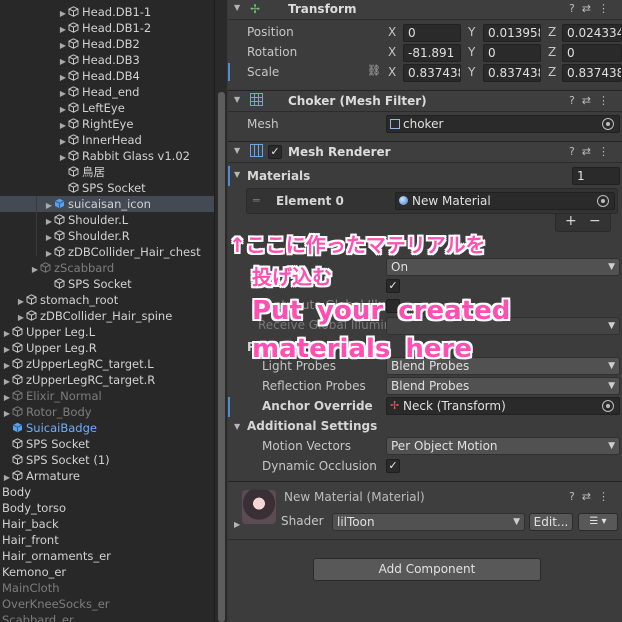  Describe the element at coordinates (503, 406) in the screenshot. I see `anchor-override-field: ✢ Neck (Transform)` at that location.